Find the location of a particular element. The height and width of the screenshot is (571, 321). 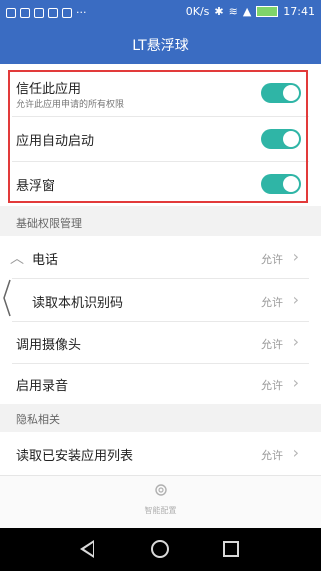

permission-label: 读取本机识别码 is located at coordinates (78, 303).